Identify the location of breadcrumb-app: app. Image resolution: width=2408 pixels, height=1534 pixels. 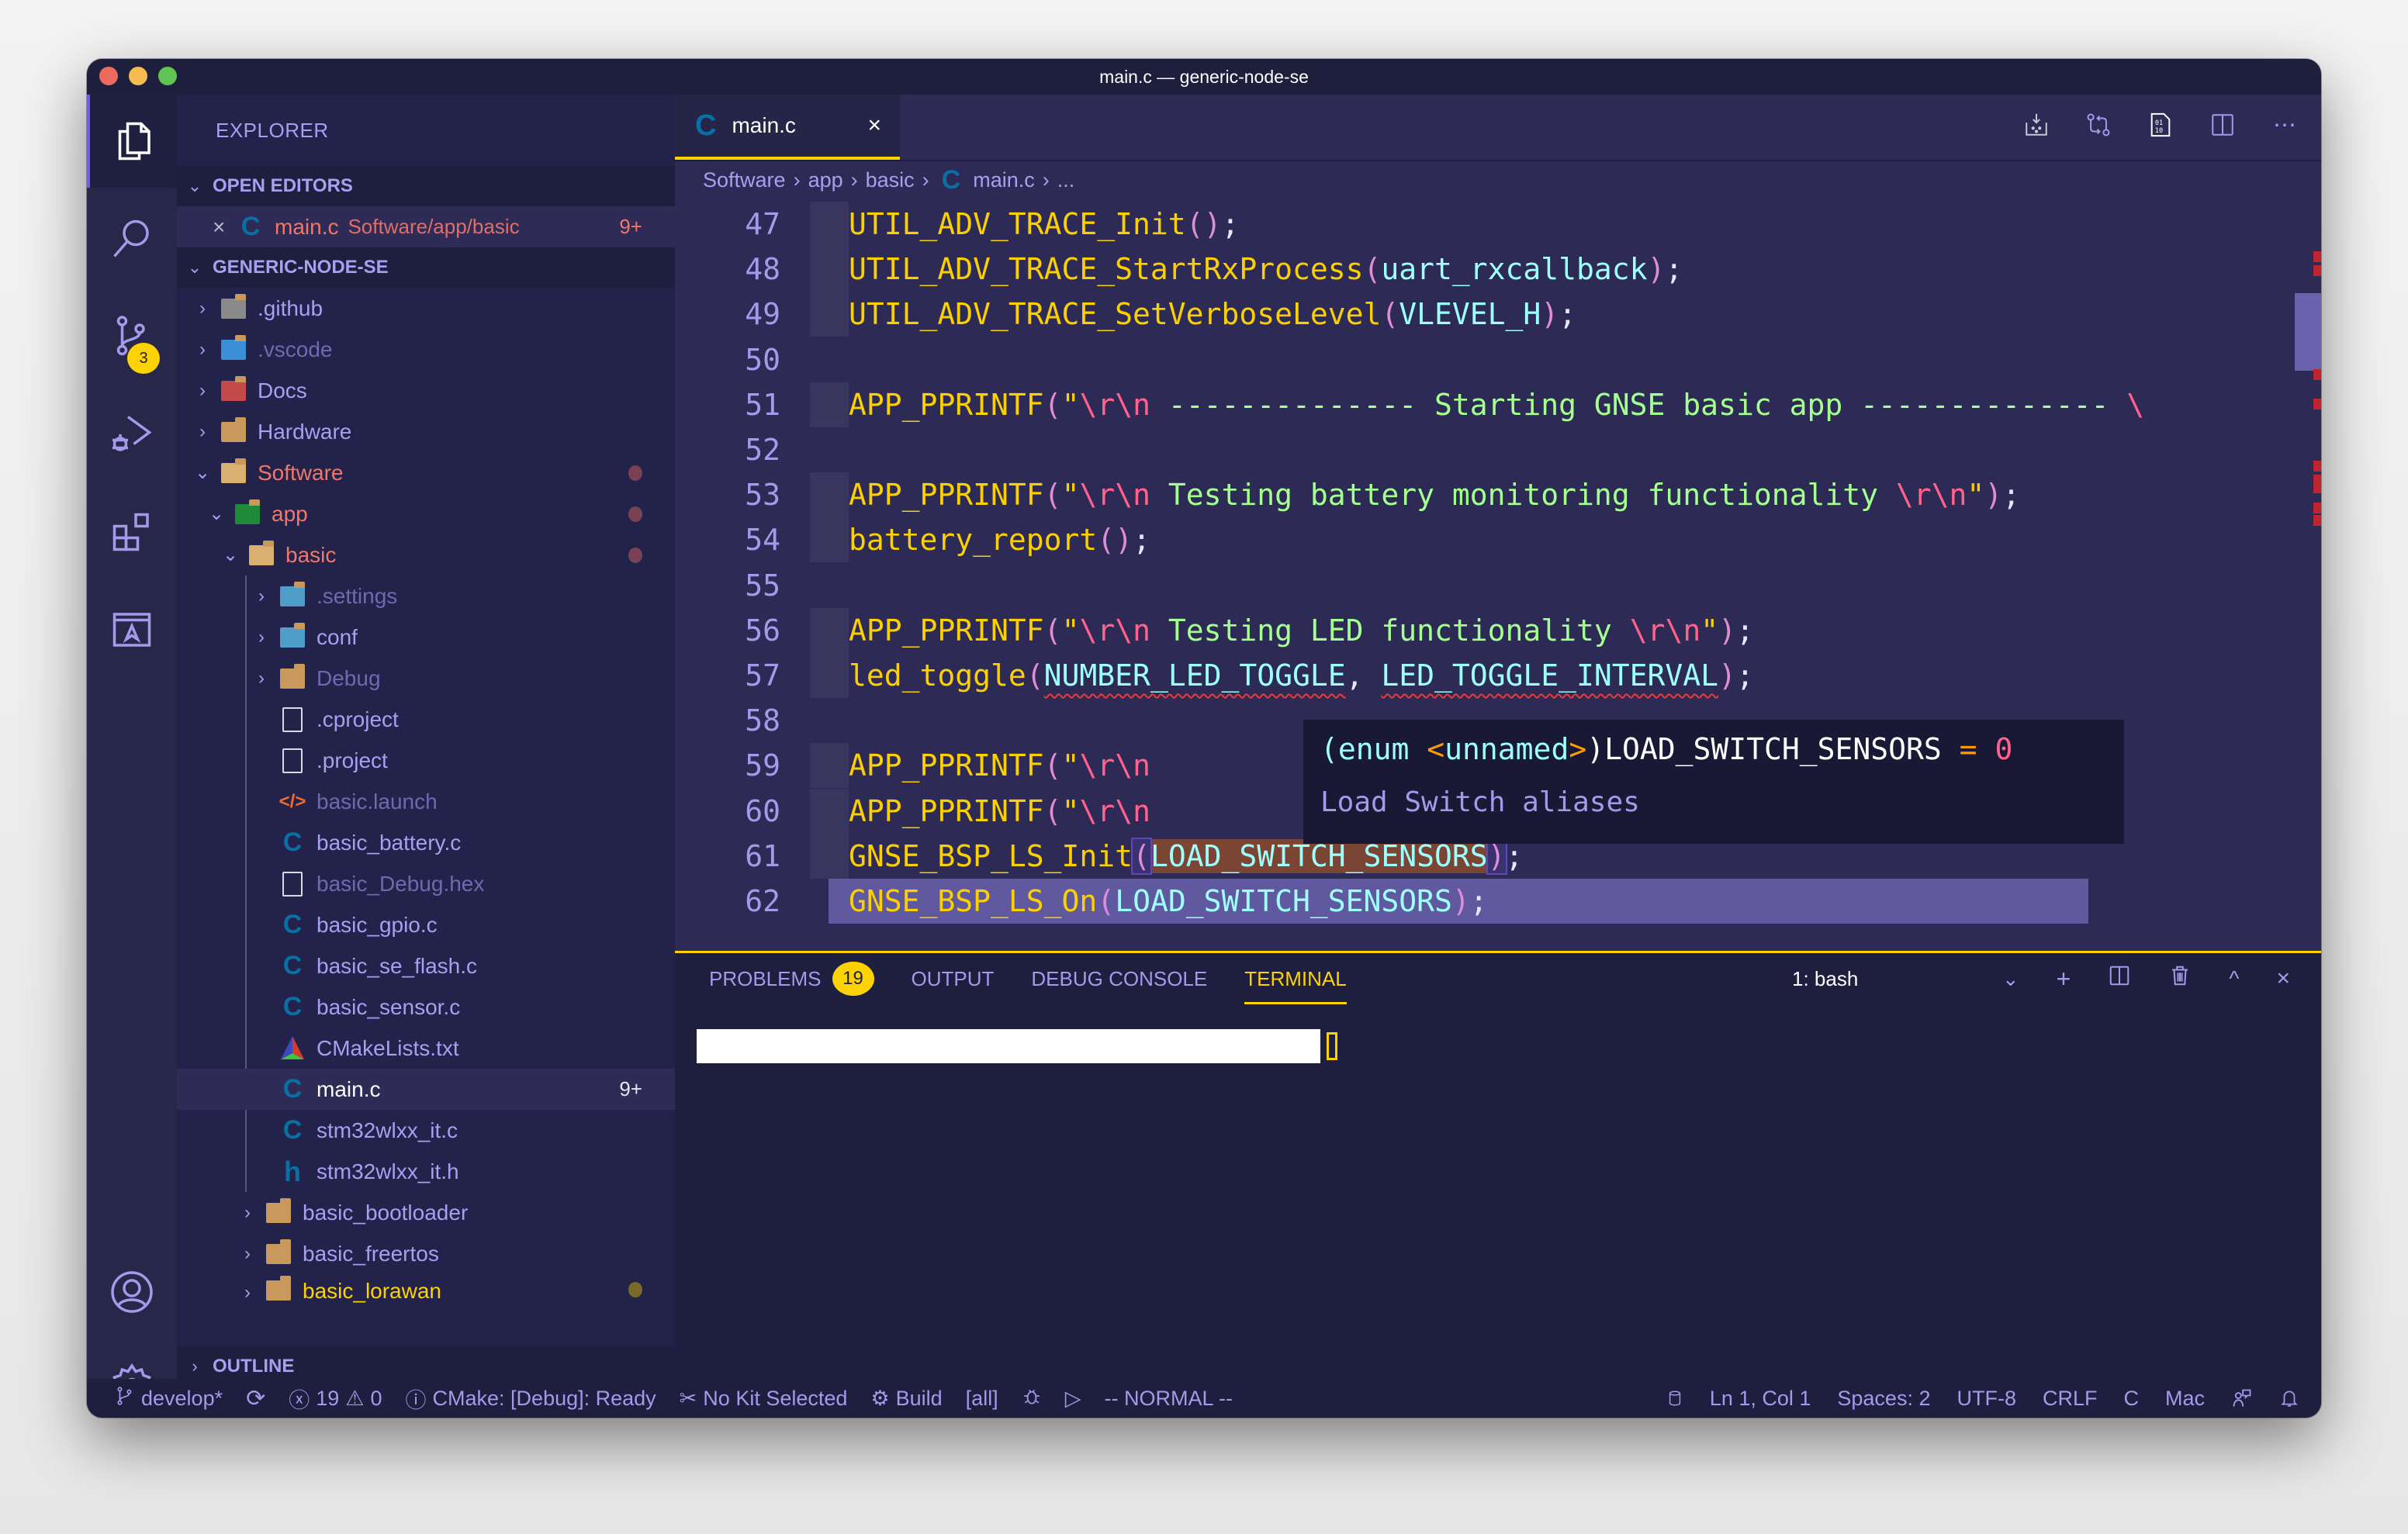
(825, 180).